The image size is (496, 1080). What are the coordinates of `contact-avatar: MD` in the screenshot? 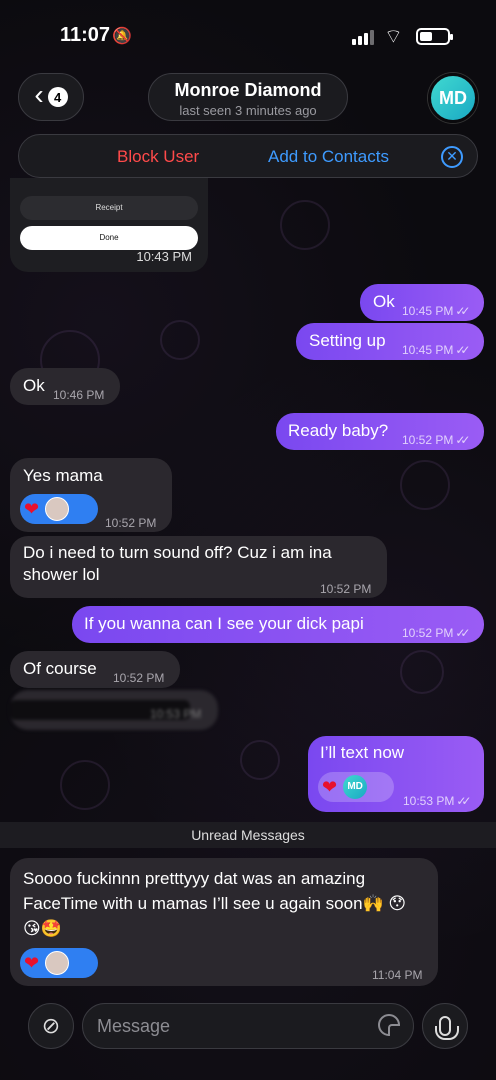 It's located at (453, 98).